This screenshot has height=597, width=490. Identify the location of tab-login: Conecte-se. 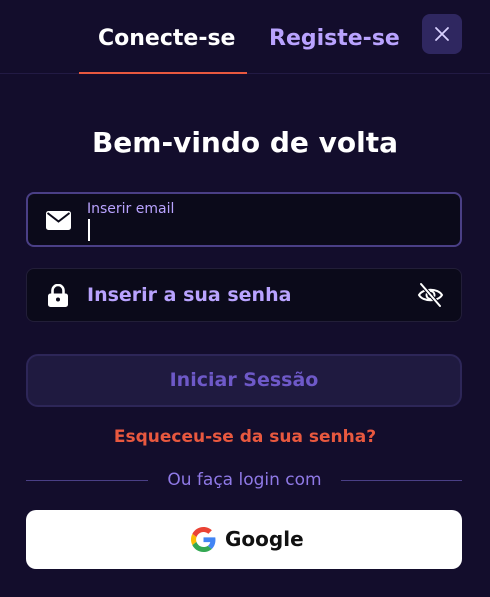
(166, 39).